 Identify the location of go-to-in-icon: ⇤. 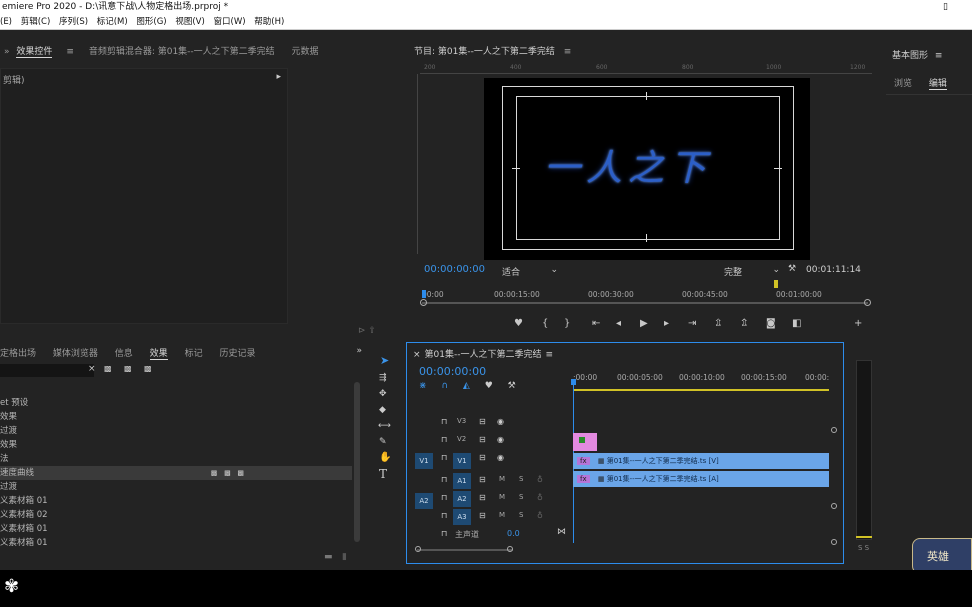
(596, 323).